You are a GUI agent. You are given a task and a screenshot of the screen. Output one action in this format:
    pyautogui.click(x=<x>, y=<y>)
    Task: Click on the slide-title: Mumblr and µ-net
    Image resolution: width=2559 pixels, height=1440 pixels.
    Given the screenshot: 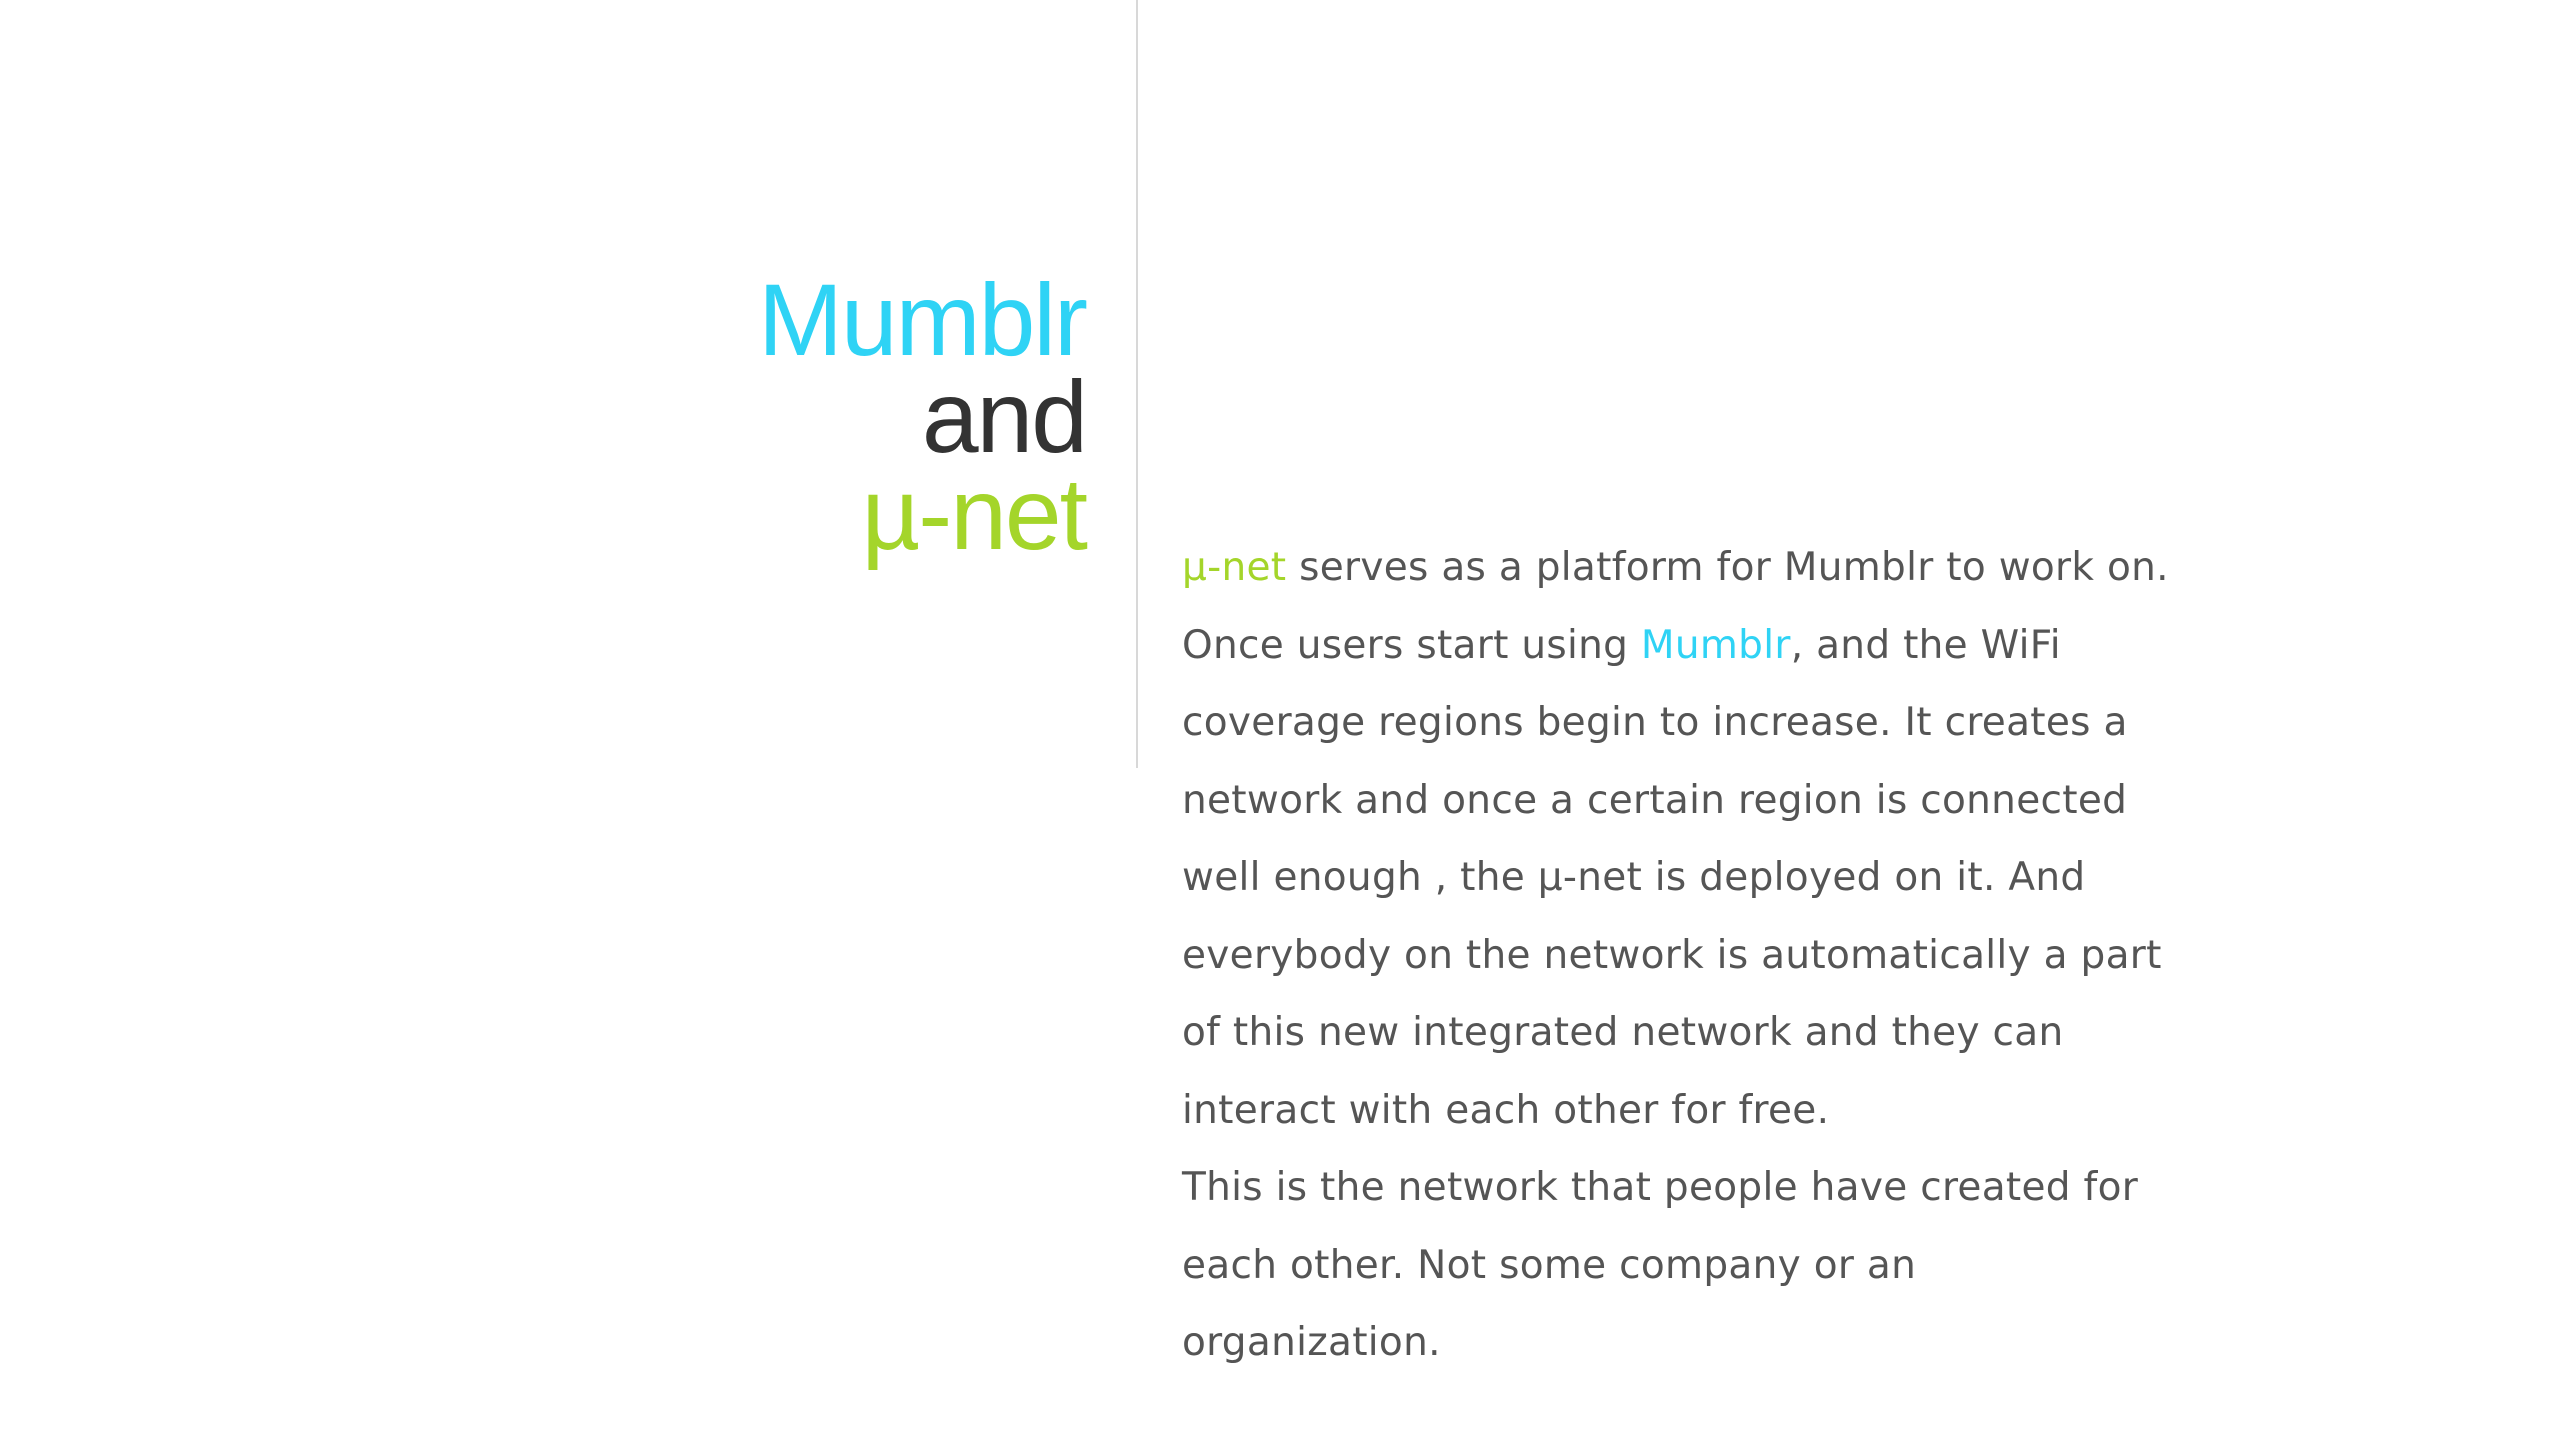 What is the action you would take?
    pyautogui.click(x=922, y=417)
    